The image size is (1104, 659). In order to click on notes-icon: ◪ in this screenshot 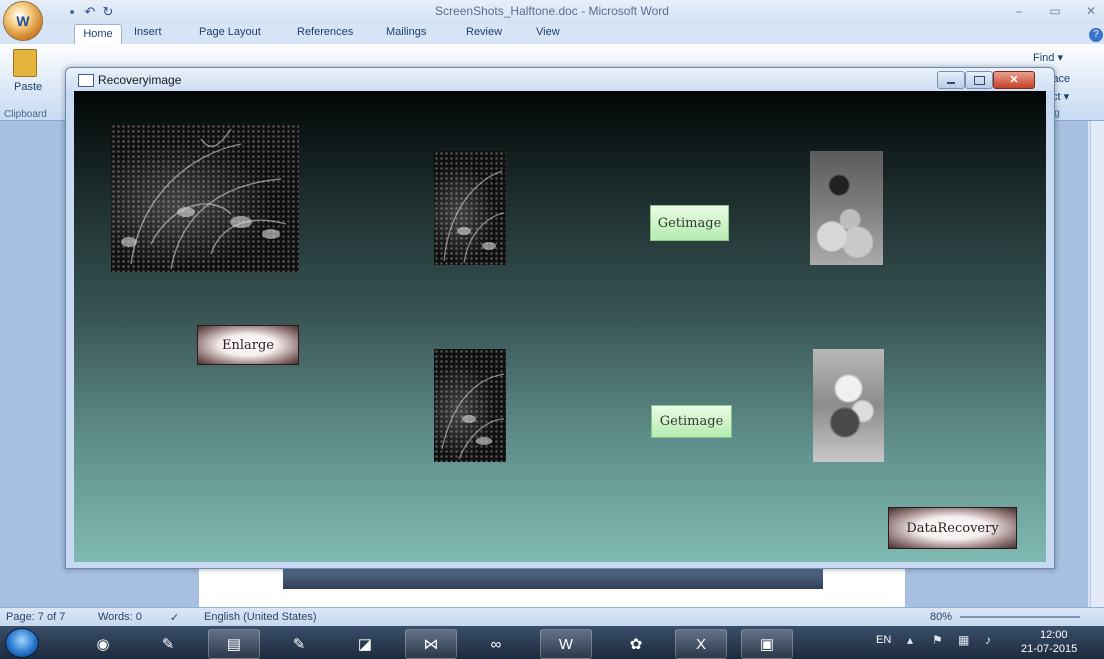, I will do `click(365, 644)`.